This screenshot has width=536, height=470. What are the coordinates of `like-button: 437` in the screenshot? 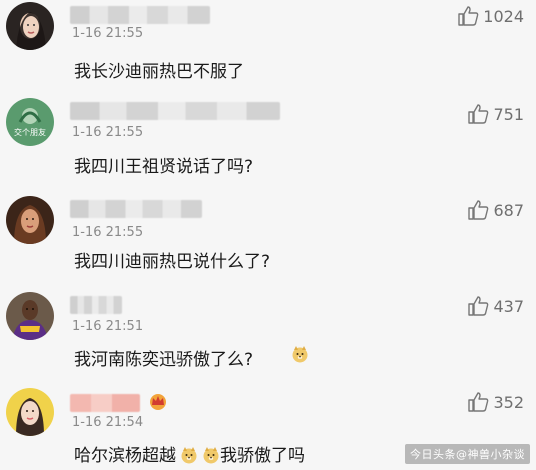 It's located at (495, 306).